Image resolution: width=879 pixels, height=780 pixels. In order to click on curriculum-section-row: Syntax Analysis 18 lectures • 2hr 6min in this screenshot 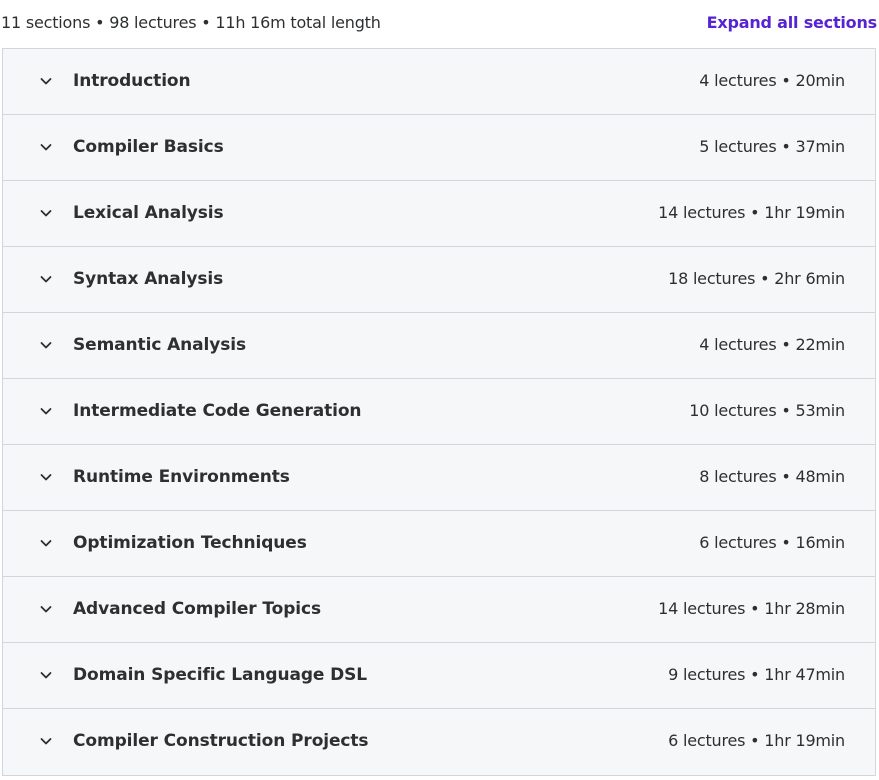, I will do `click(439, 280)`.